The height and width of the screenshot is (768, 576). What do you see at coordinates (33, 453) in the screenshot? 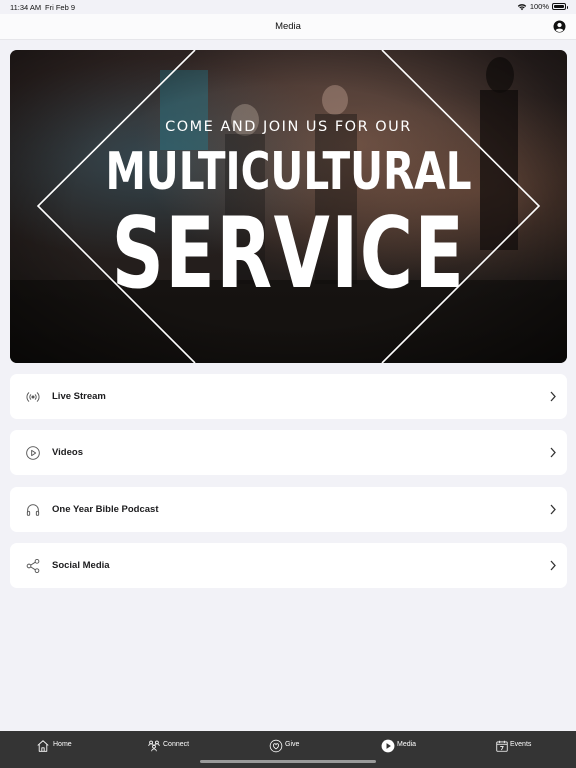
I see `play-circle-icon` at bounding box center [33, 453].